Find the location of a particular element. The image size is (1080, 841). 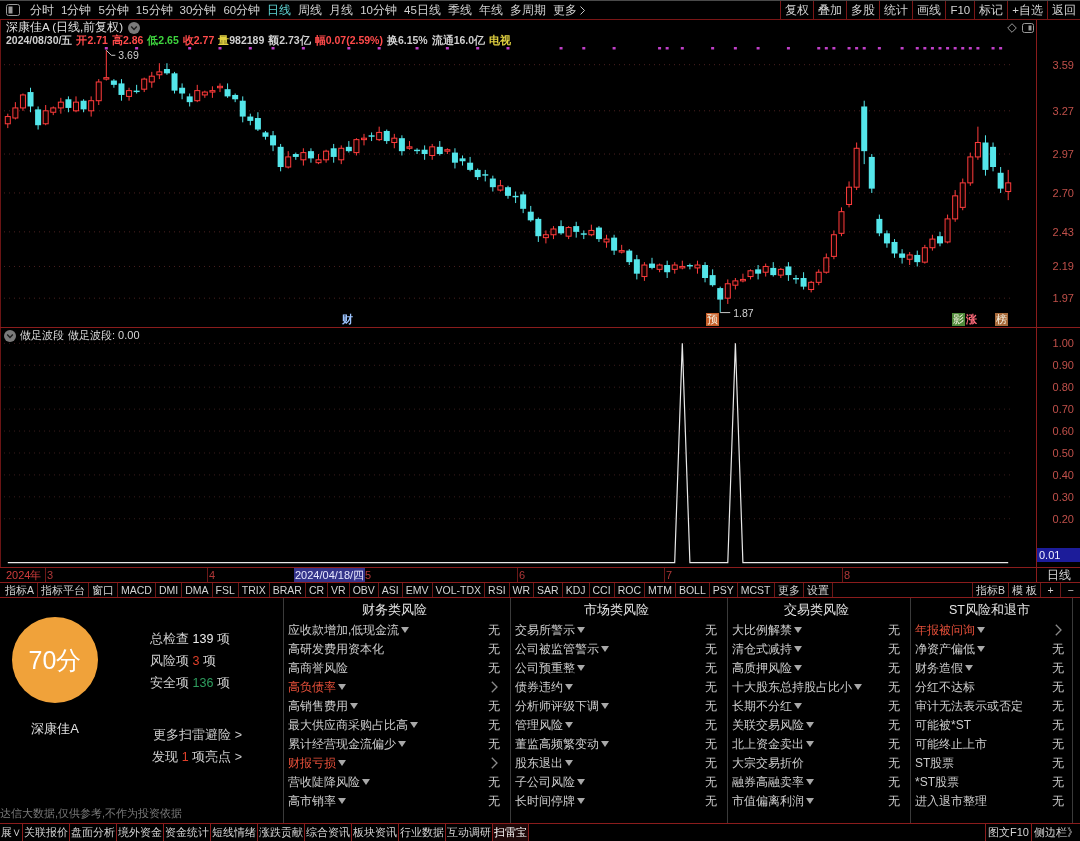

bottom-tab: 资金统计 is located at coordinates (187, 832).